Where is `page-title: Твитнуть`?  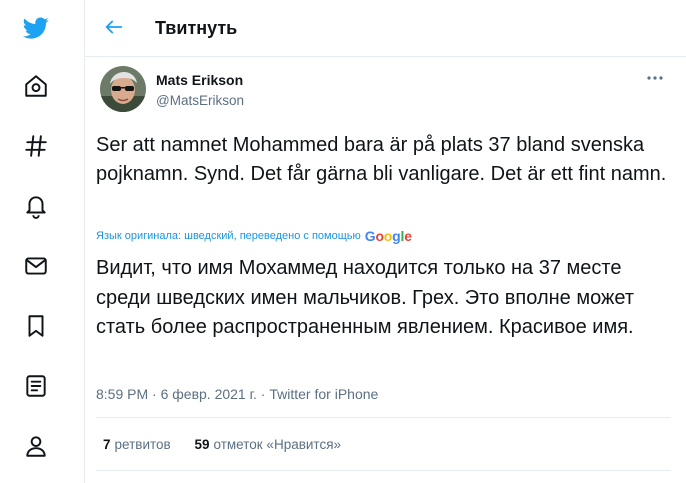
page-title: Твитнуть is located at coordinates (196, 28).